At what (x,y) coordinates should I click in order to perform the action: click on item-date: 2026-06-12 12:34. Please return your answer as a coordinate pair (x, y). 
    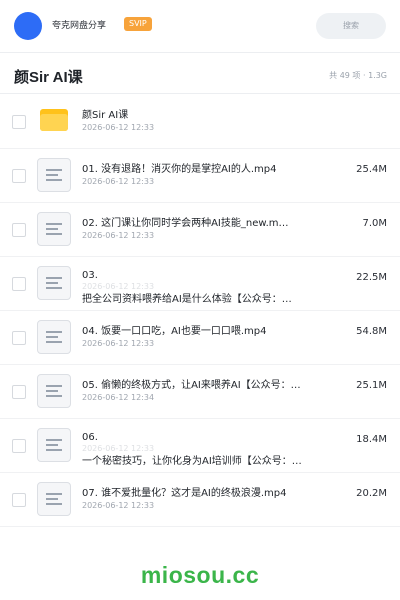
    Looking at the image, I should click on (118, 397).